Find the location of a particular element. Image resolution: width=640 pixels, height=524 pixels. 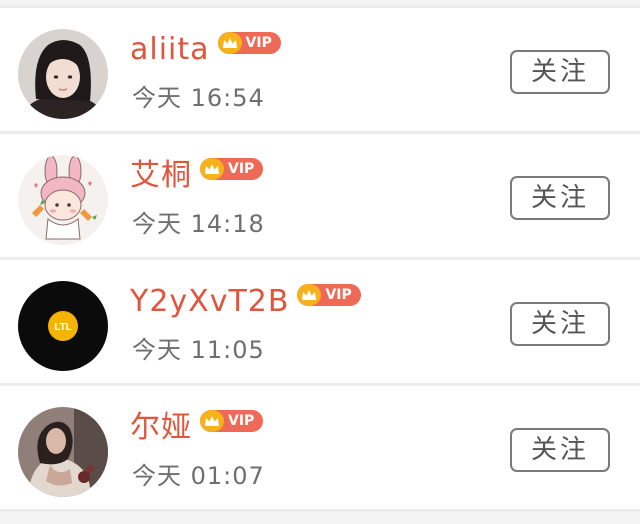

ltl-logo-avatar: LTL is located at coordinates (63, 326).